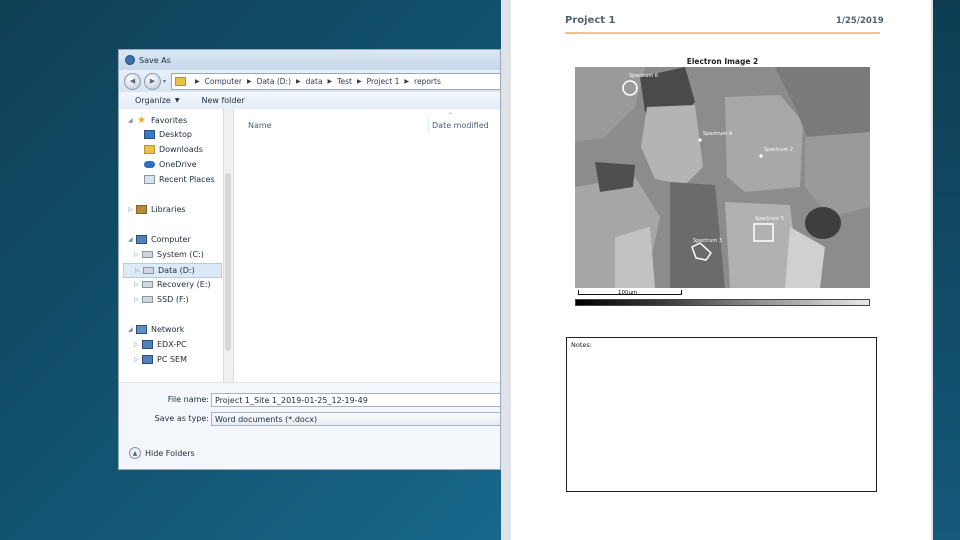  I want to click on document-date: 1/25/2019, so click(860, 21).